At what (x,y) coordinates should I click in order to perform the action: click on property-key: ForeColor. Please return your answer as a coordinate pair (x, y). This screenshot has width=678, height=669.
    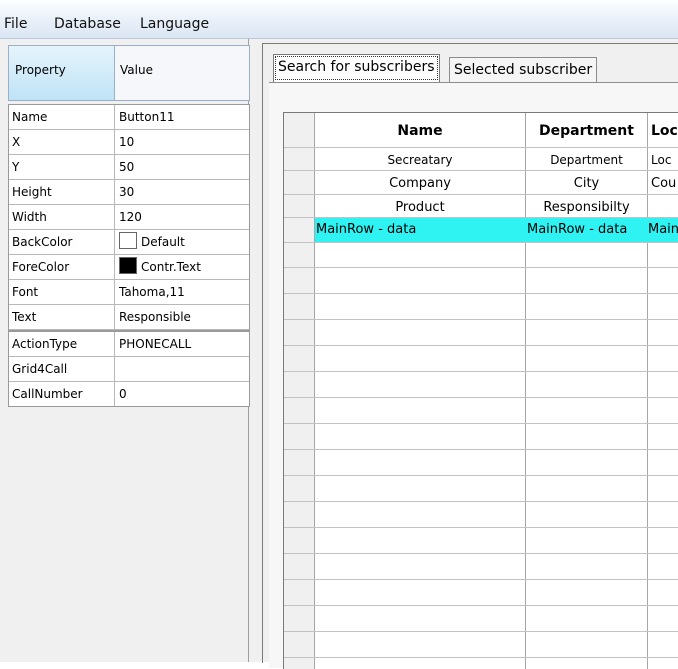
    Looking at the image, I should click on (62, 267).